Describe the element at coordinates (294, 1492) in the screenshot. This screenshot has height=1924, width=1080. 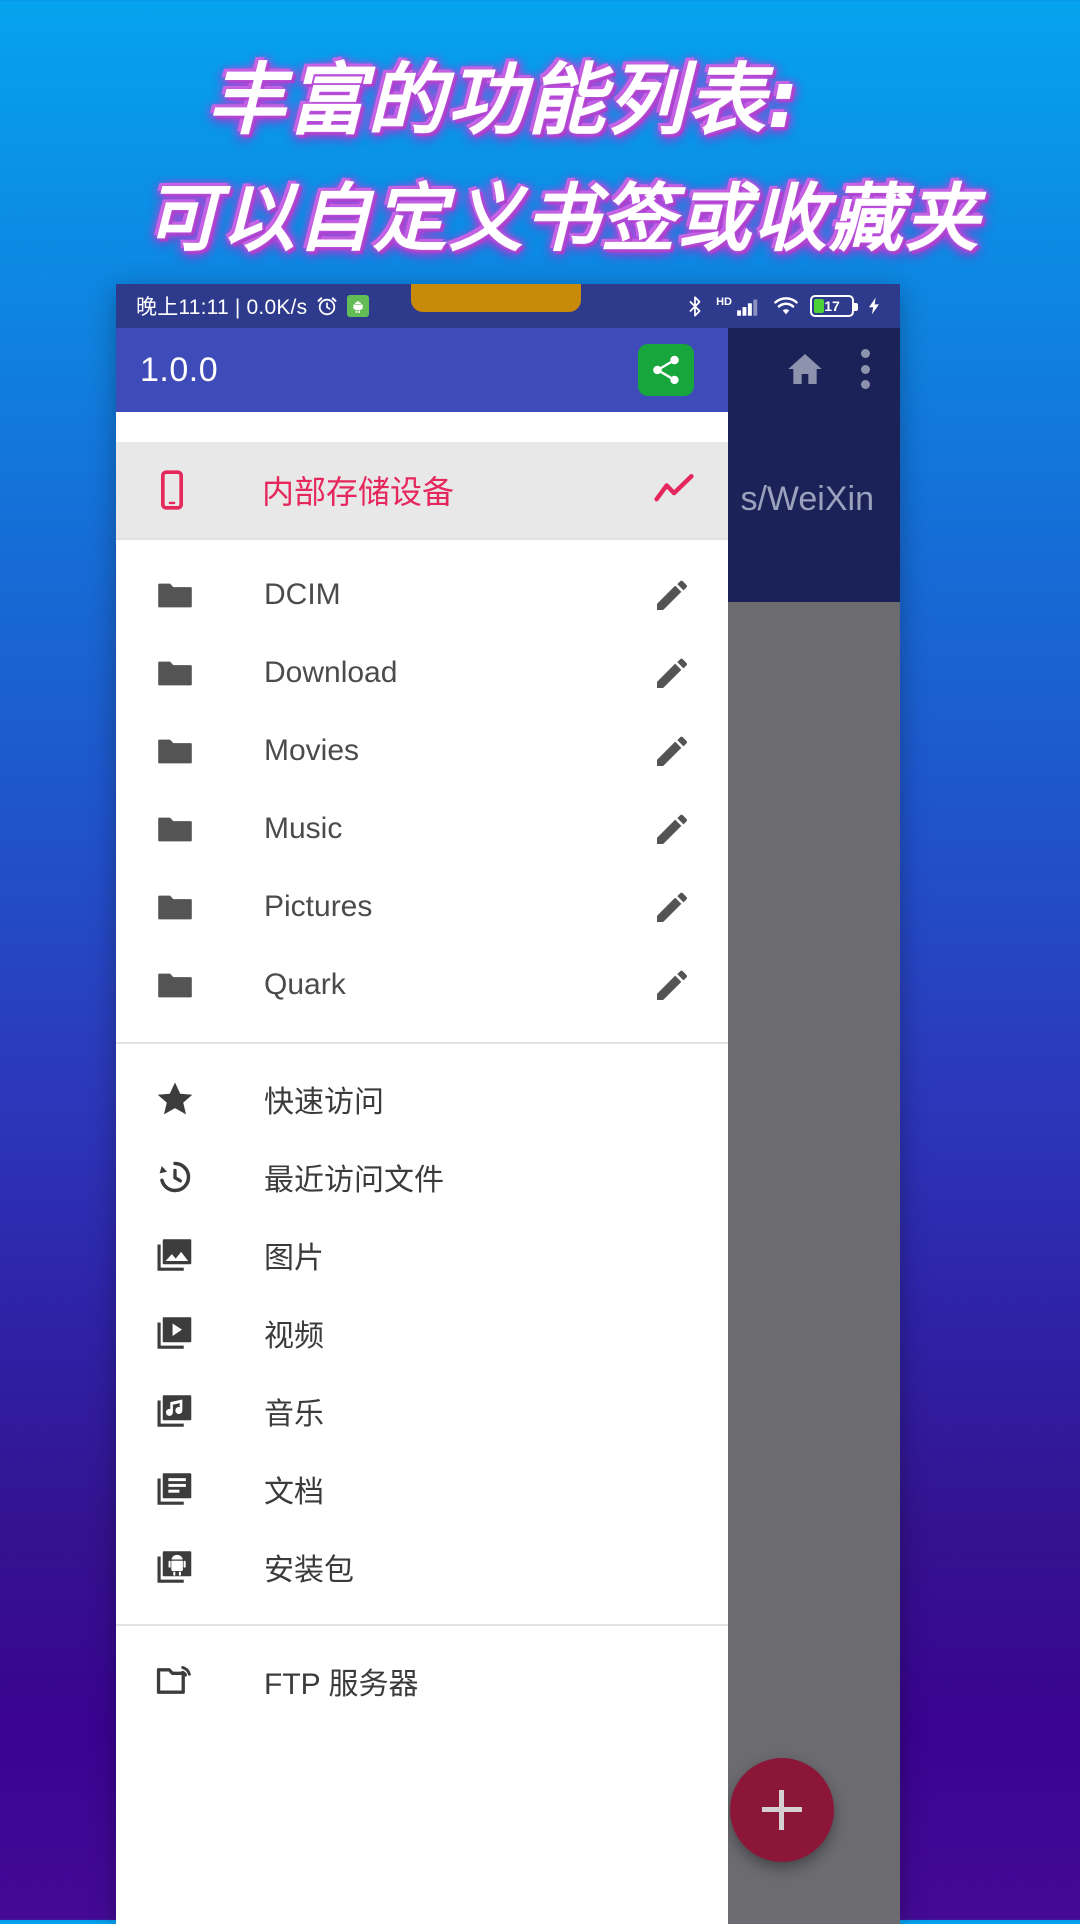
I see `function-label: 文档` at that location.